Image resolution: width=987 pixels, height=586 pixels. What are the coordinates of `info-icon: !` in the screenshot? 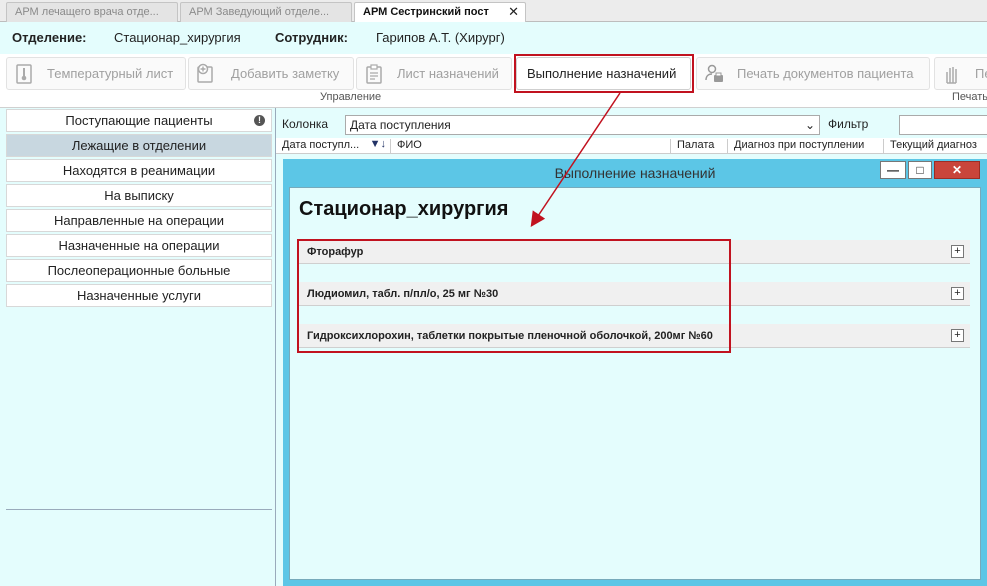 It's located at (259, 120).